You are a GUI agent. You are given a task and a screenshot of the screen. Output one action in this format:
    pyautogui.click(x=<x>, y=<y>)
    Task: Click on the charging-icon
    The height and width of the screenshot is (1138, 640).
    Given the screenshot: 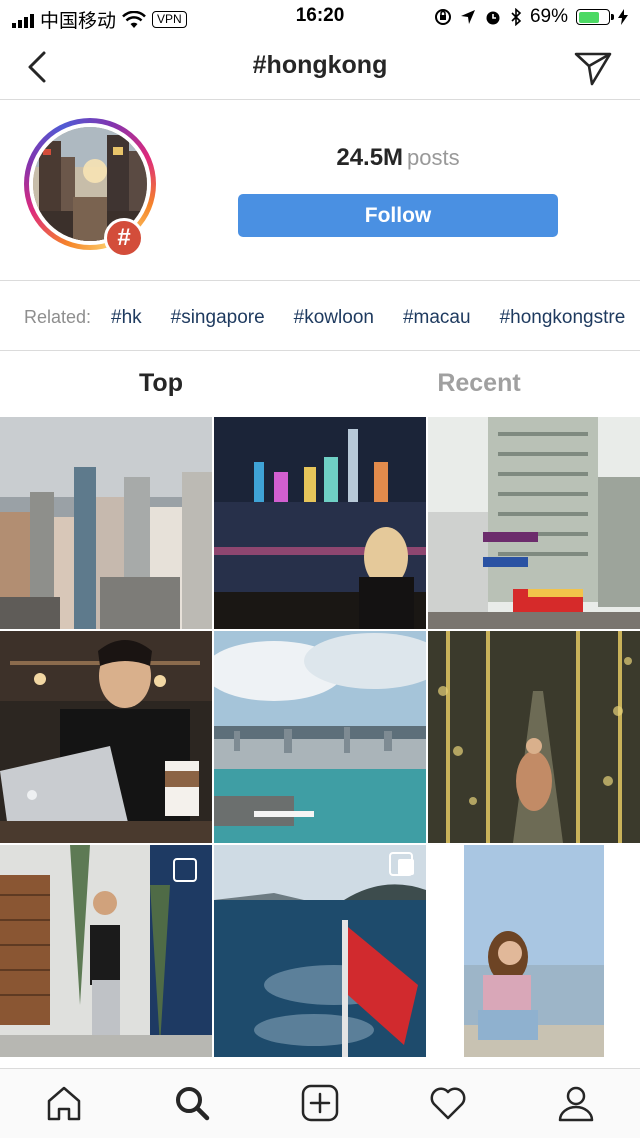 What is the action you would take?
    pyautogui.click(x=623, y=17)
    